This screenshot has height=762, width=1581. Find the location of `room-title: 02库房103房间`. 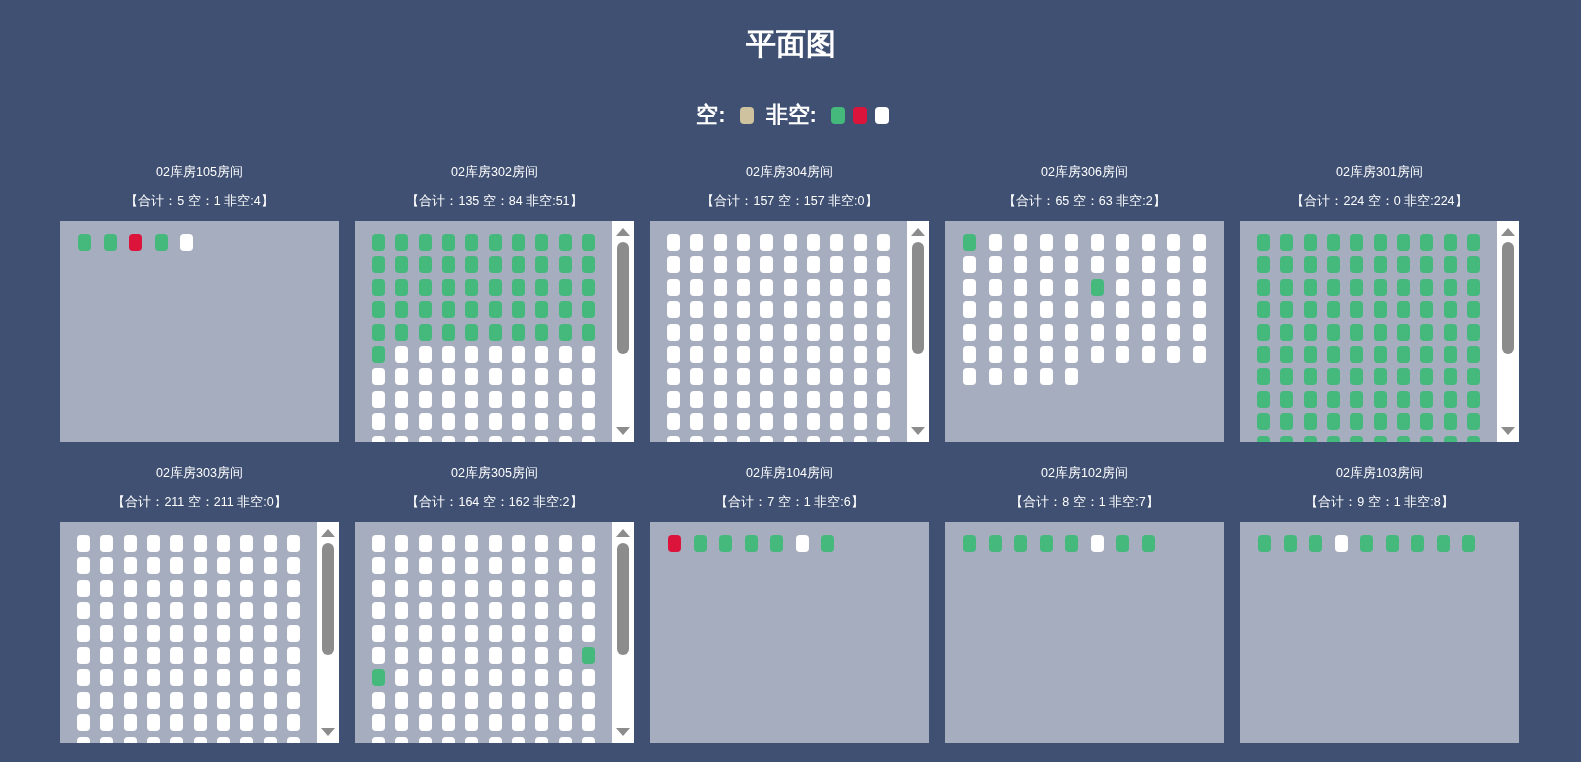

room-title: 02库房103房间 is located at coordinates (1379, 473).